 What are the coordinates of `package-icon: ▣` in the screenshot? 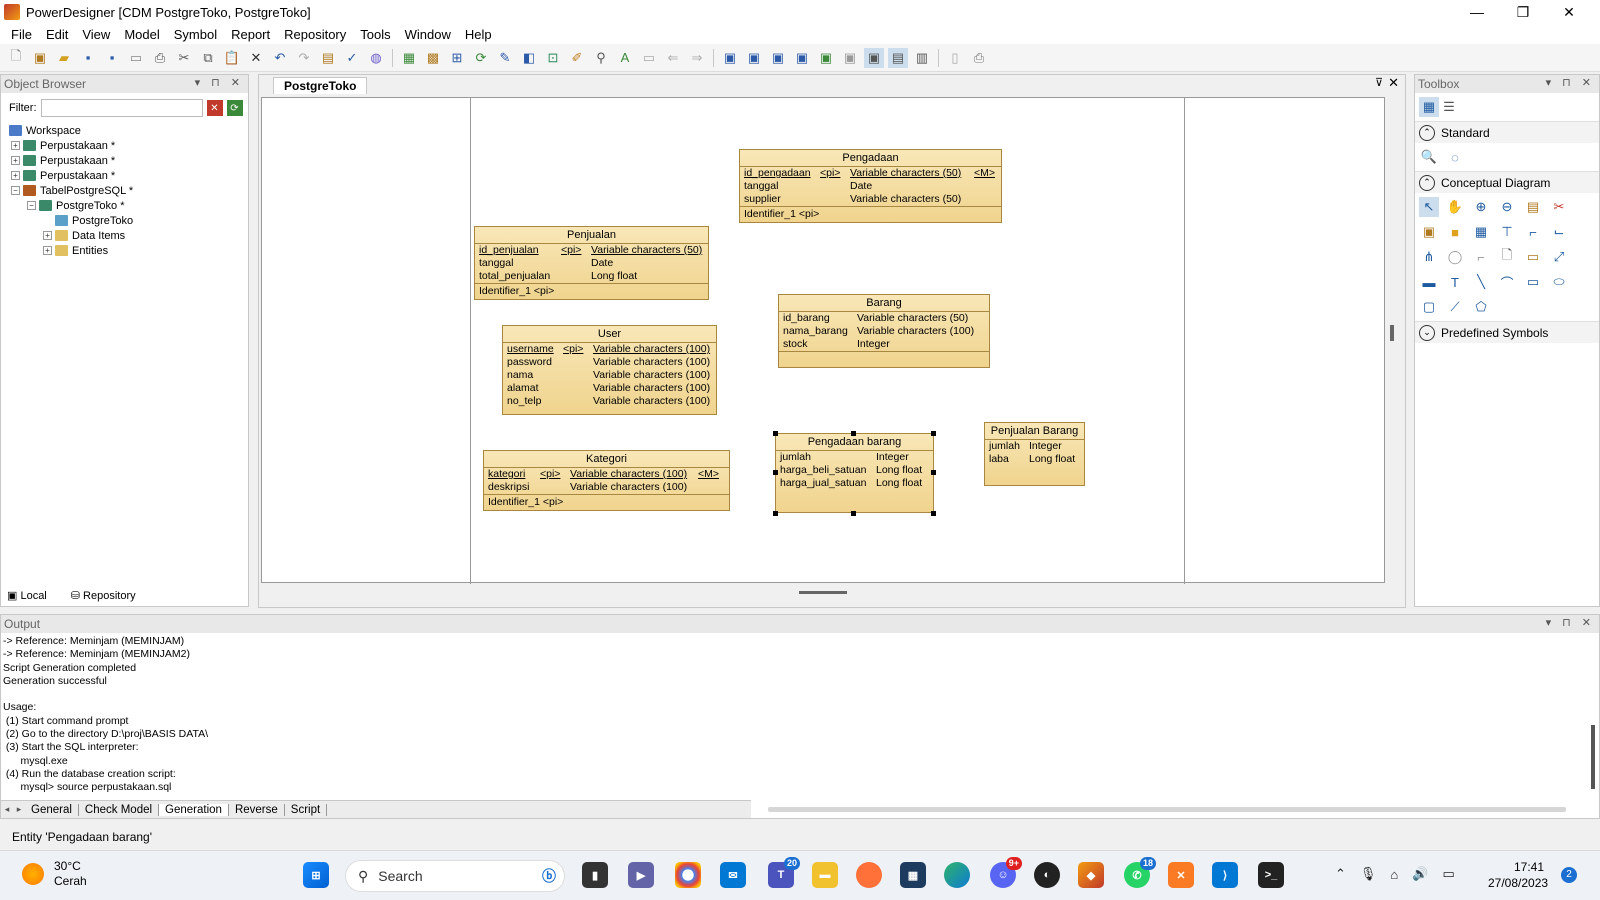 It's located at (1429, 232).